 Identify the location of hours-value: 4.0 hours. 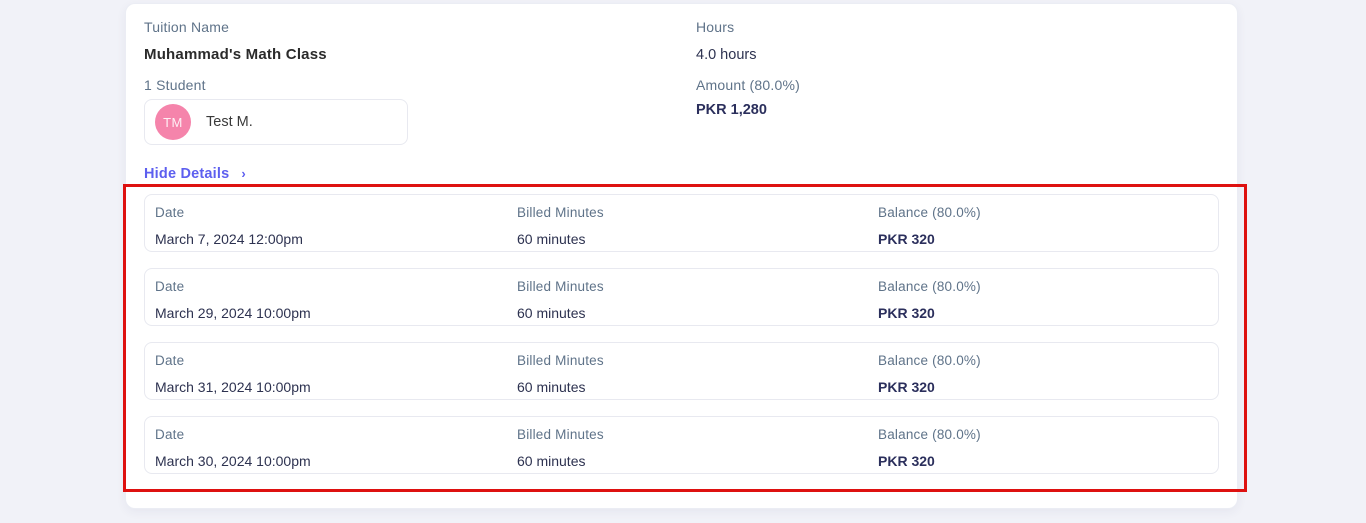
(726, 55).